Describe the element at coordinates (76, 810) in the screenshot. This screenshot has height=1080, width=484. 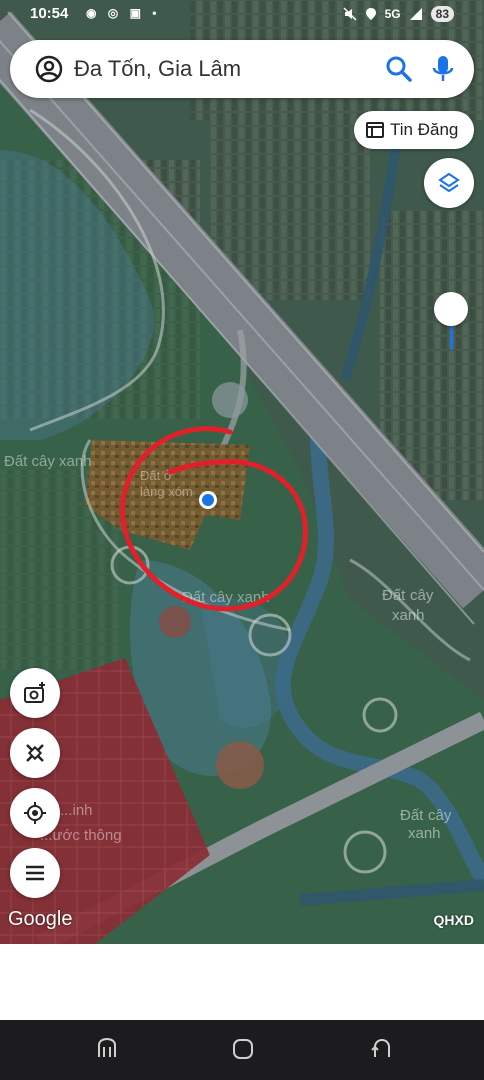
I see `map-label: ...inh` at that location.